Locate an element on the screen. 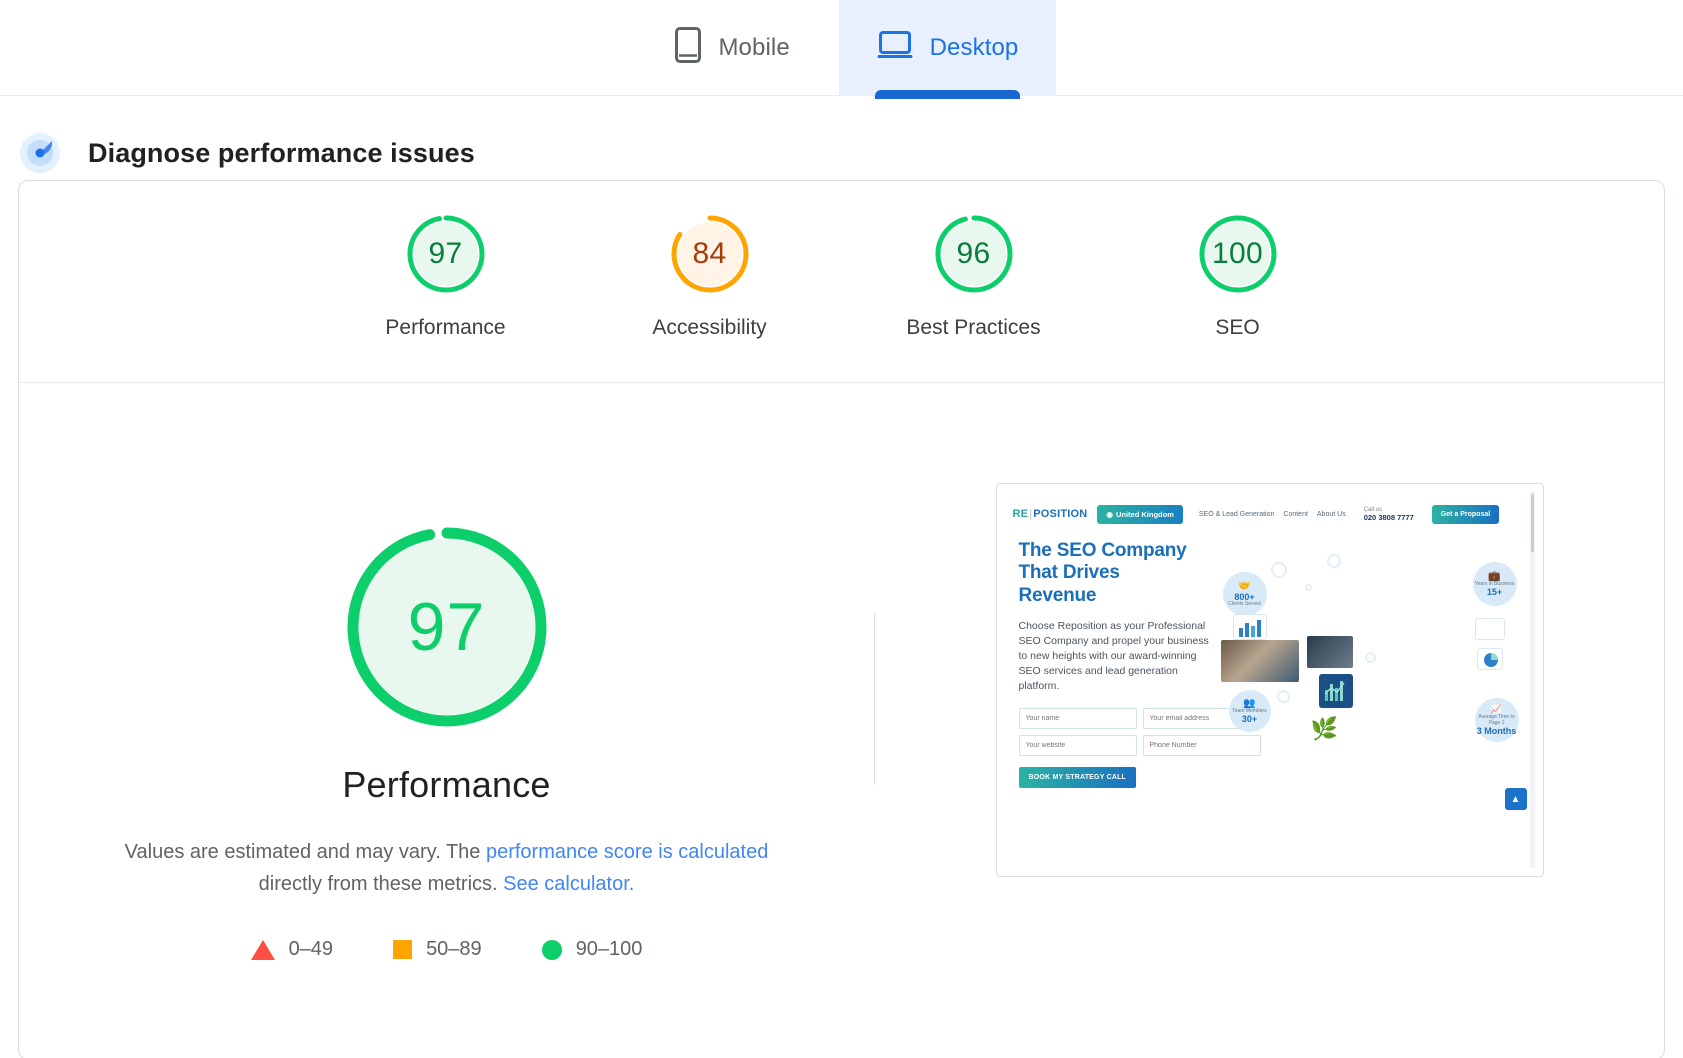 The width and height of the screenshot is (1683, 1058). see-calculator-link: See calculator. is located at coordinates (568, 884).